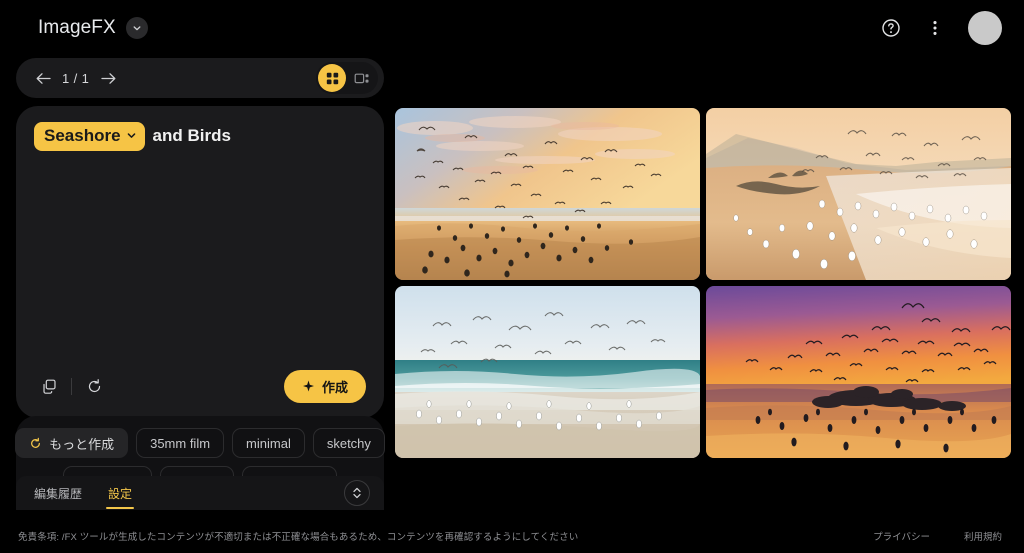 This screenshot has width=1024, height=553. I want to click on pagination-bar: 1 / 1, so click(200, 78).